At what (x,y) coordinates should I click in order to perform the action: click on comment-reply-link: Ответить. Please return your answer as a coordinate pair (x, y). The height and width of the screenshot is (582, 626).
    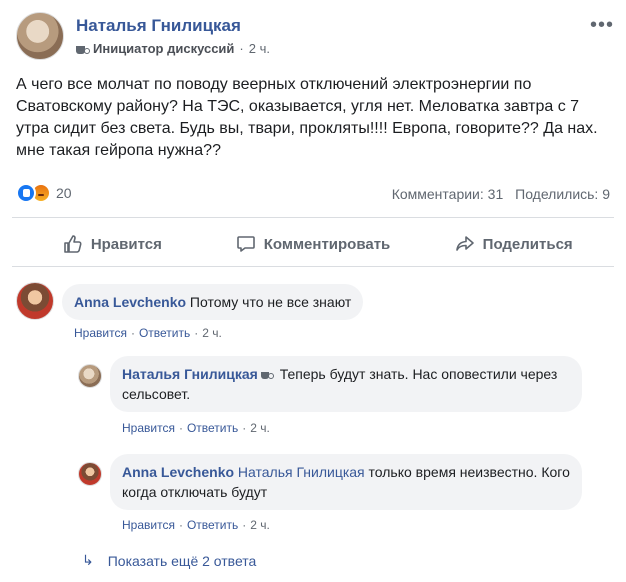
    Looking at the image, I should click on (164, 333).